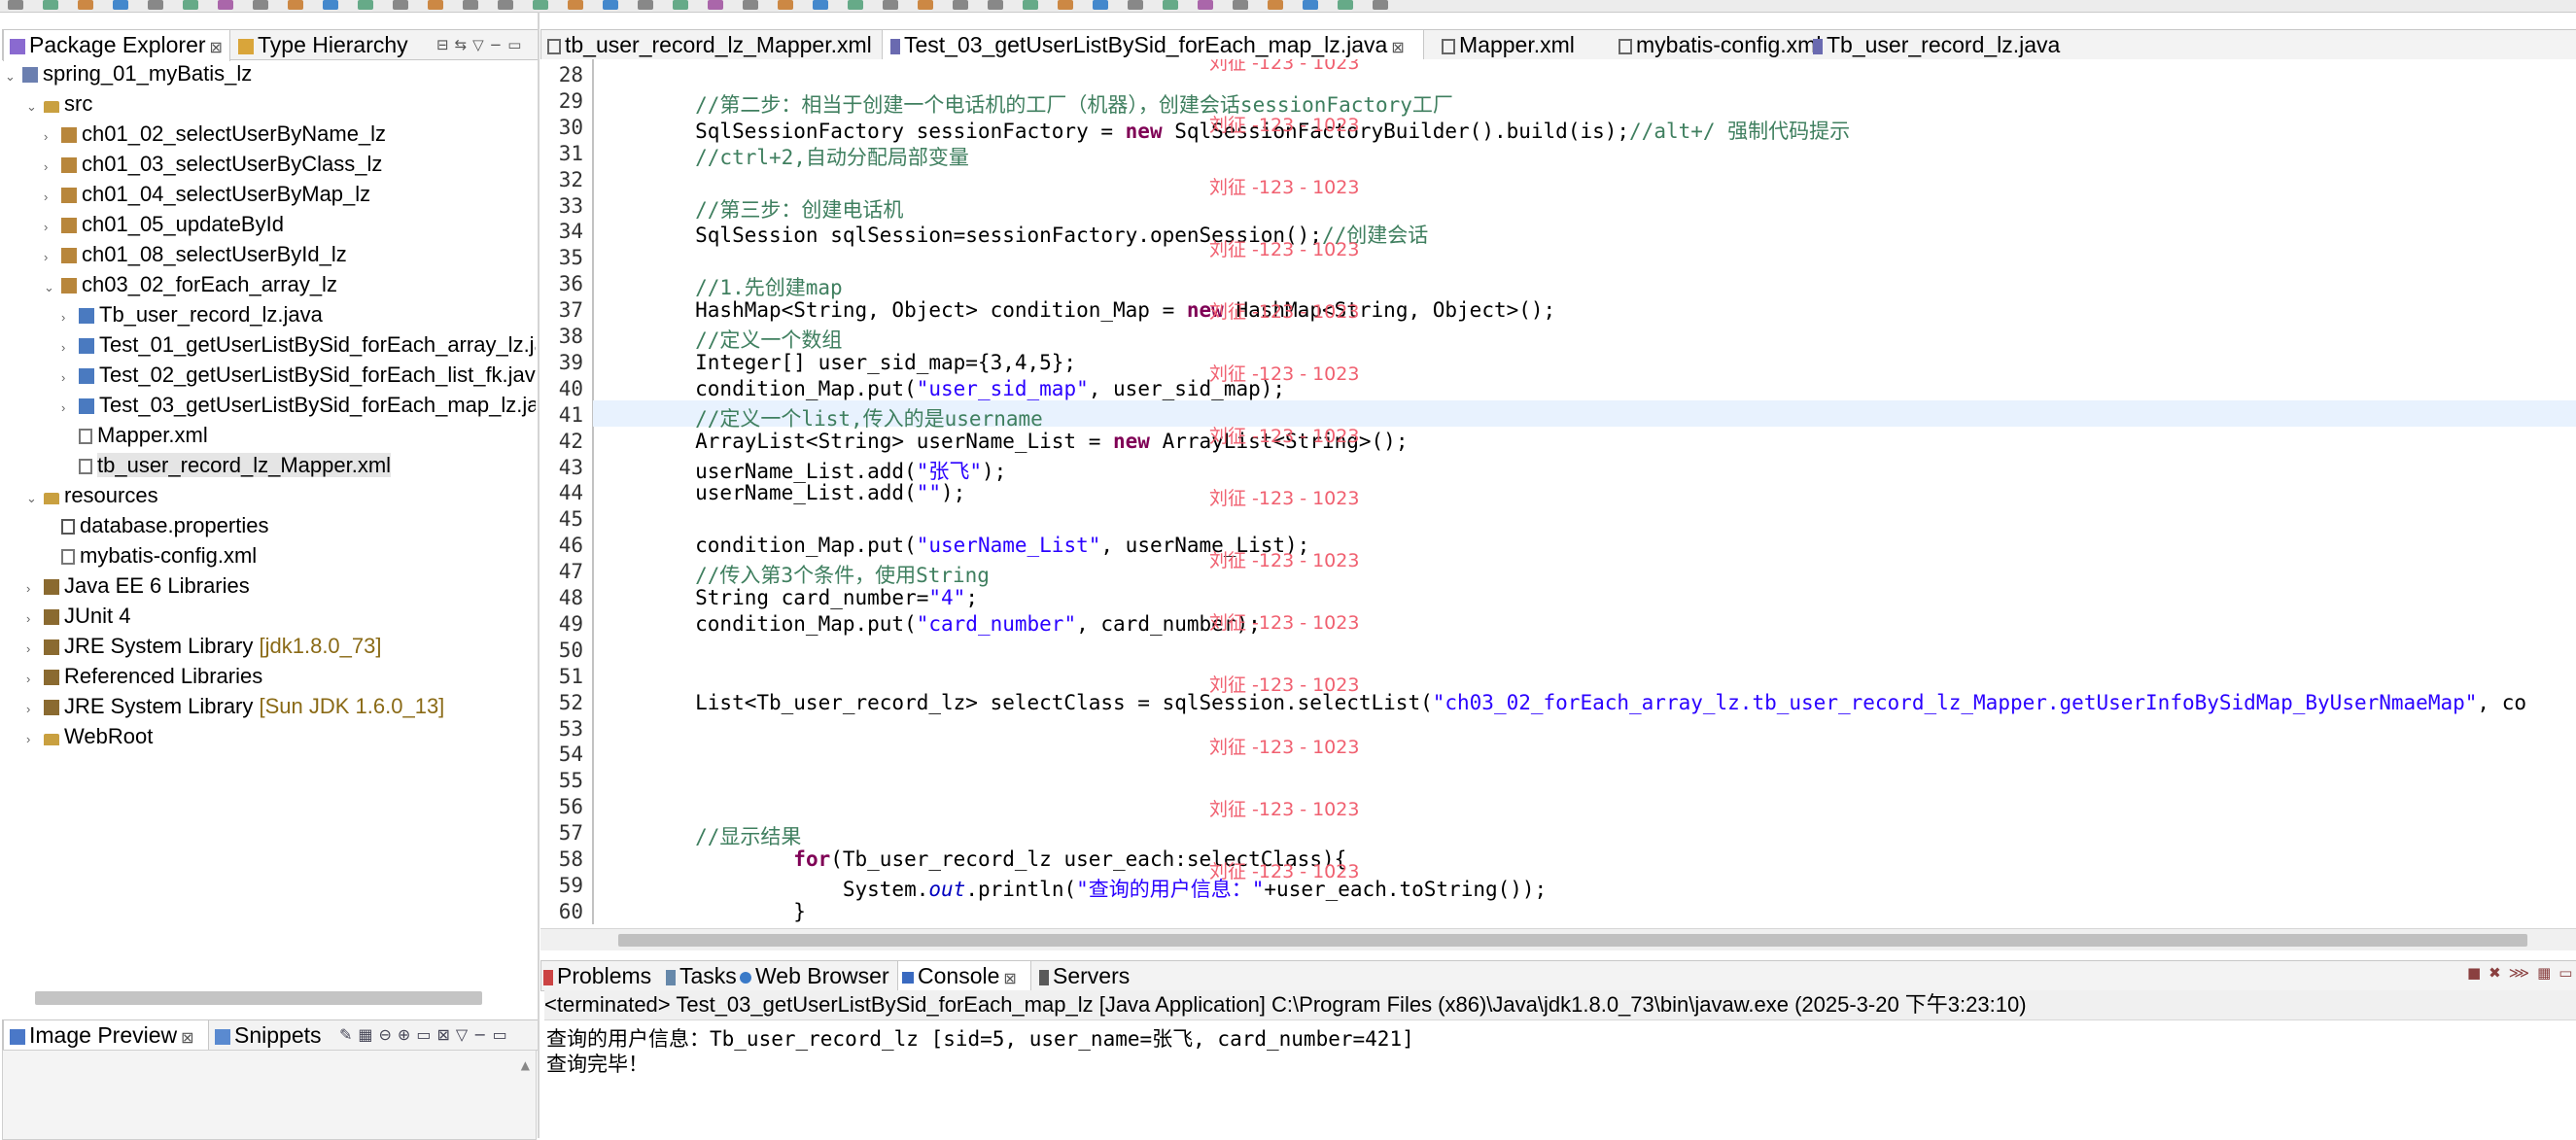 This screenshot has height=1140, width=2576. Describe the element at coordinates (207, 194) in the screenshot. I see `tree-item: › ch01_04_selectUserByMap_lz` at that location.